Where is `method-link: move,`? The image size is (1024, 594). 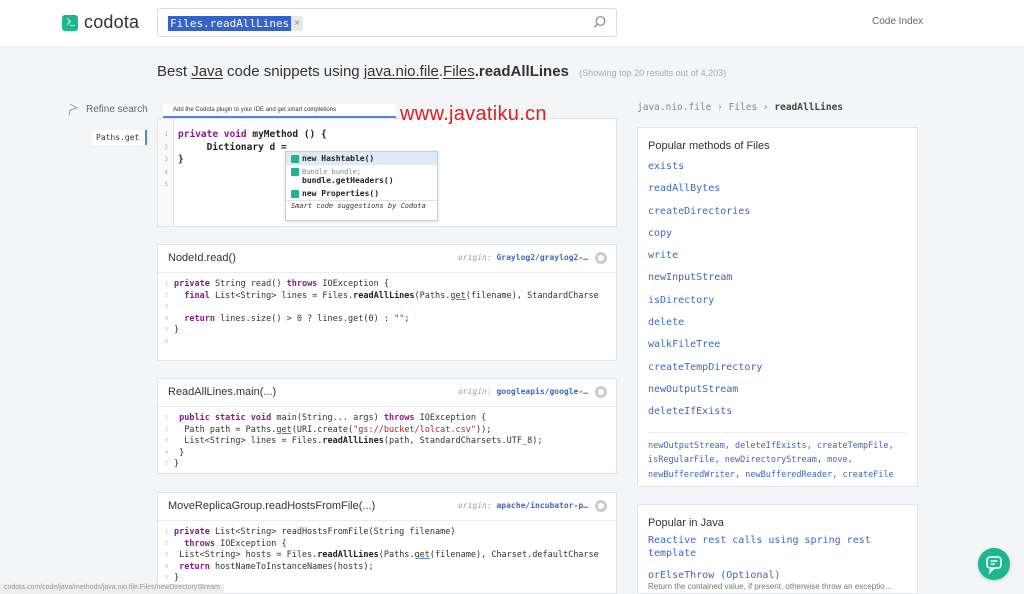
method-link: move, is located at coordinates (840, 460).